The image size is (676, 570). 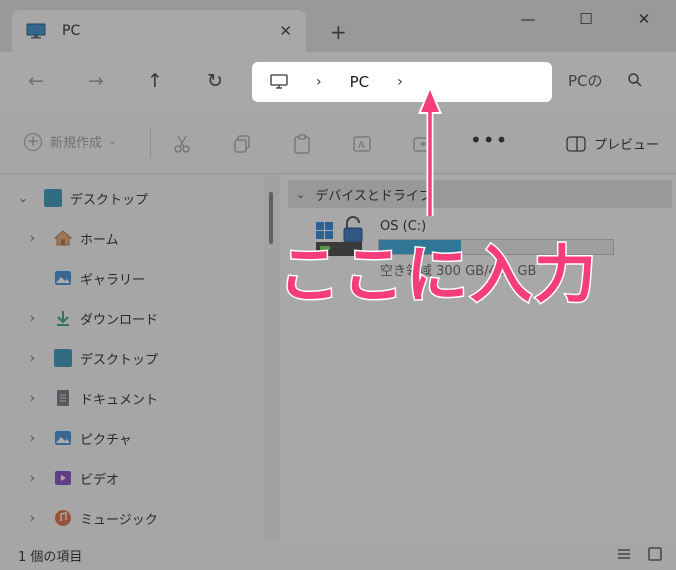 What do you see at coordinates (430, 151) in the screenshot?
I see `annotation-arrow-icon` at bounding box center [430, 151].